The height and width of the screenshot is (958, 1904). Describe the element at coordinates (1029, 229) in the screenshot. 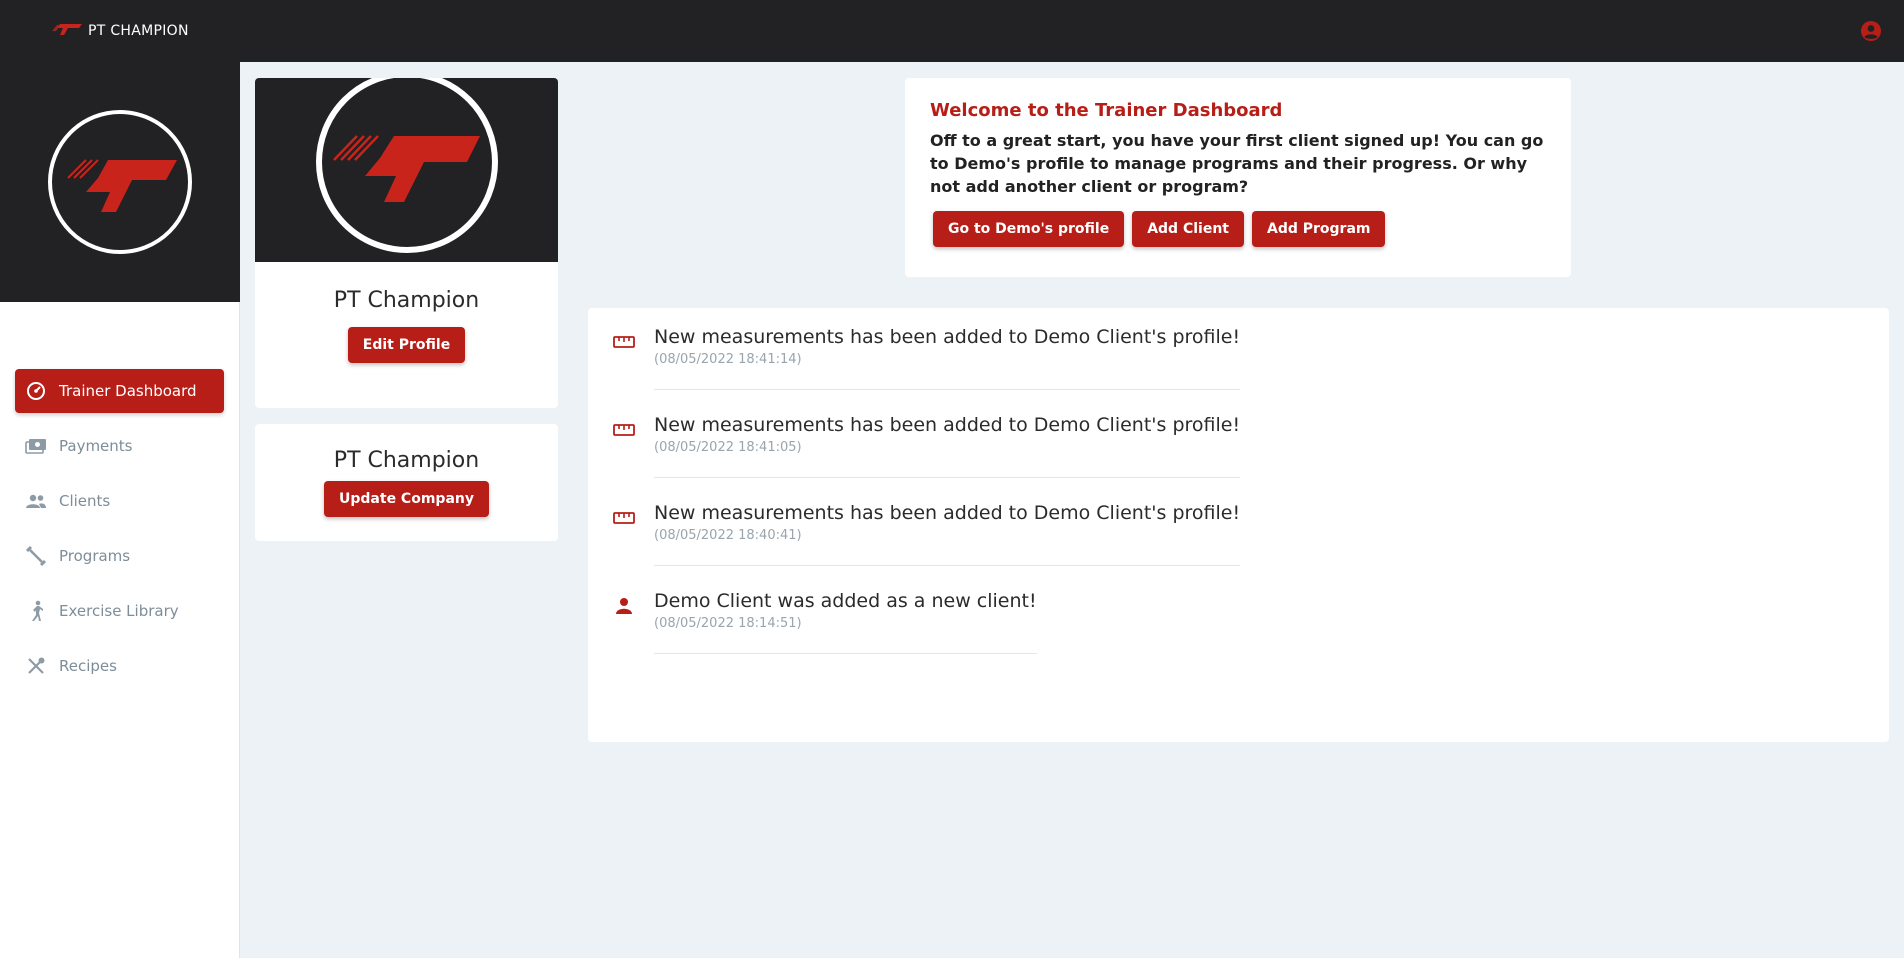

I see `go-to-demo-profile-button: Go to Demo's profile` at that location.